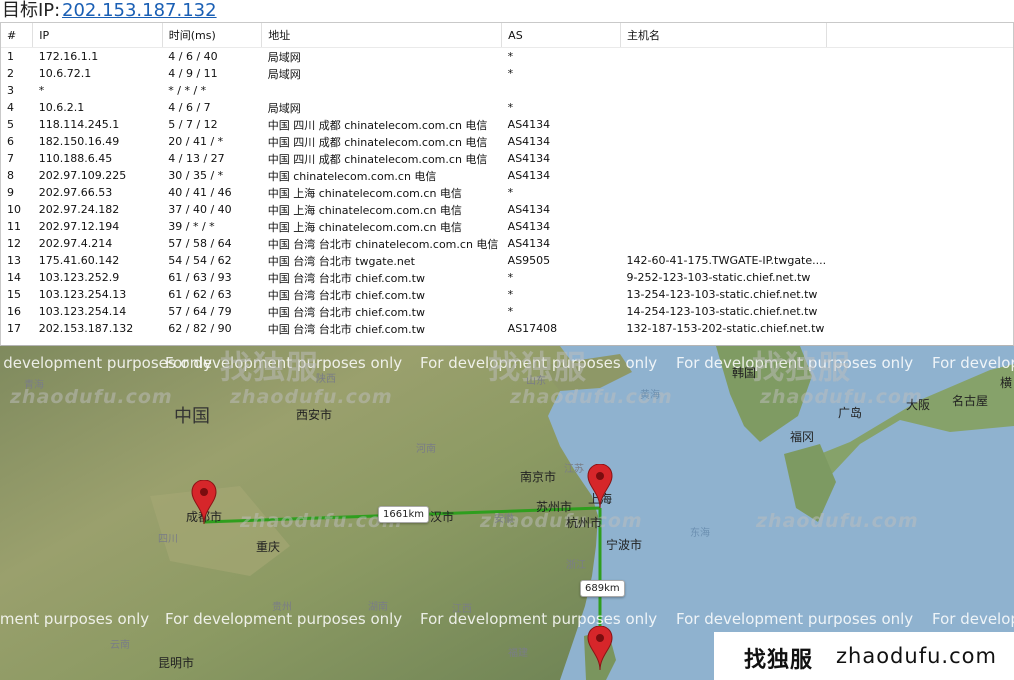 Image resolution: width=1014 pixels, height=680 pixels. Describe the element at coordinates (196, 141) in the screenshot. I see `cell-time: 20 / 41 / *` at that location.